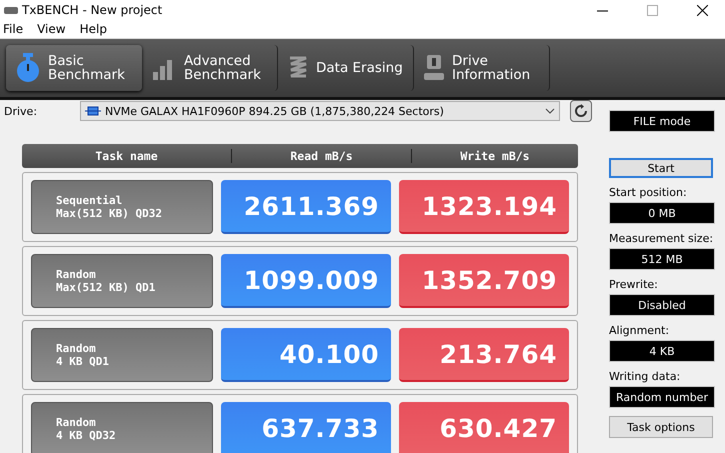  What do you see at coordinates (28, 68) in the screenshot?
I see `stopwatch-icon` at bounding box center [28, 68].